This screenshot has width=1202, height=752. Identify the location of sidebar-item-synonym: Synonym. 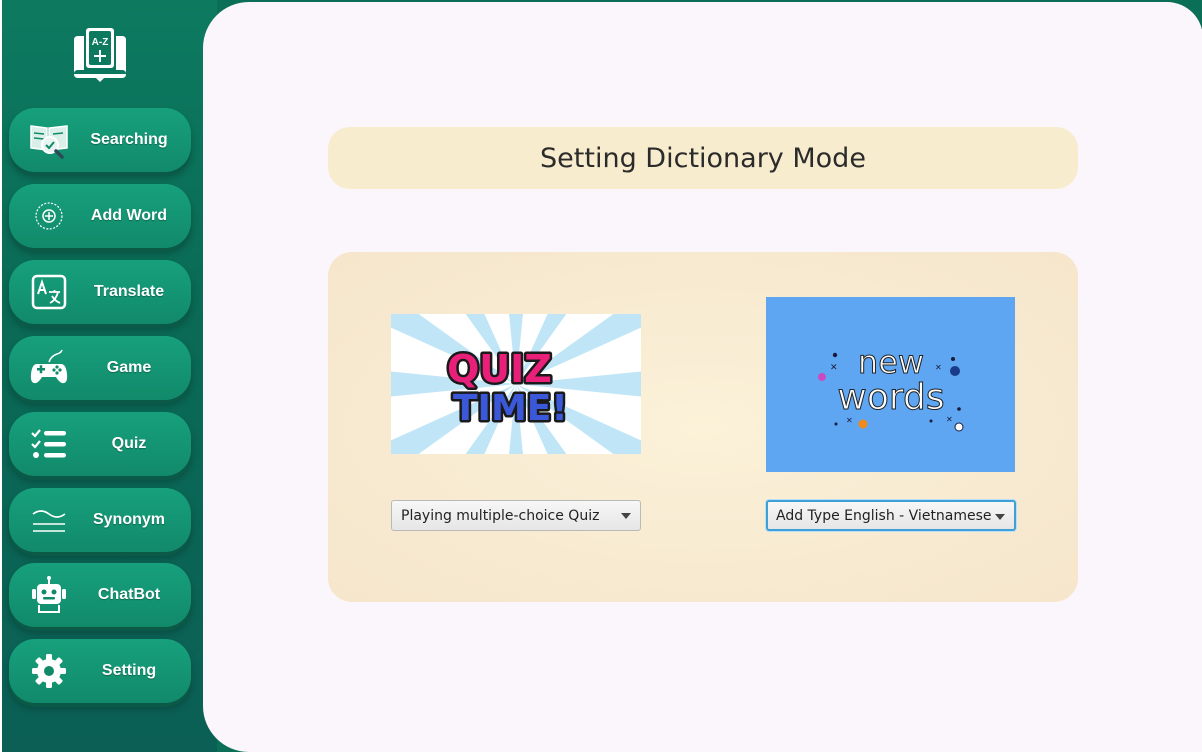
(100, 520).